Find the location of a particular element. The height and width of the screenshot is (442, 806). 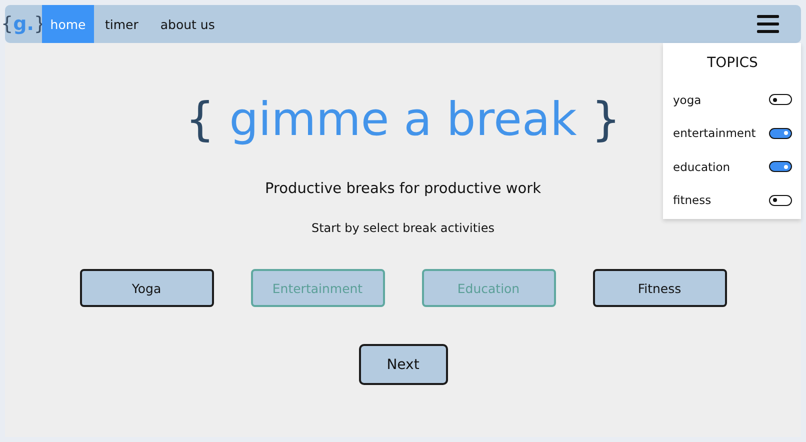

menu-icon is located at coordinates (768, 24).